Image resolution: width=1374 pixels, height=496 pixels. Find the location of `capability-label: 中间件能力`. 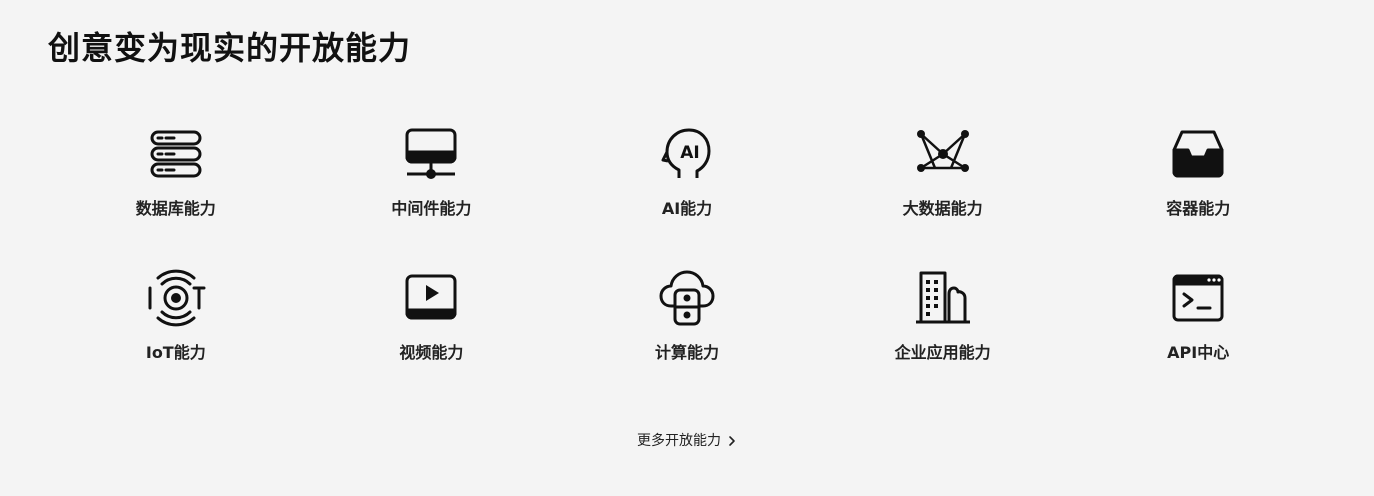

capability-label: 中间件能力 is located at coordinates (431, 208).